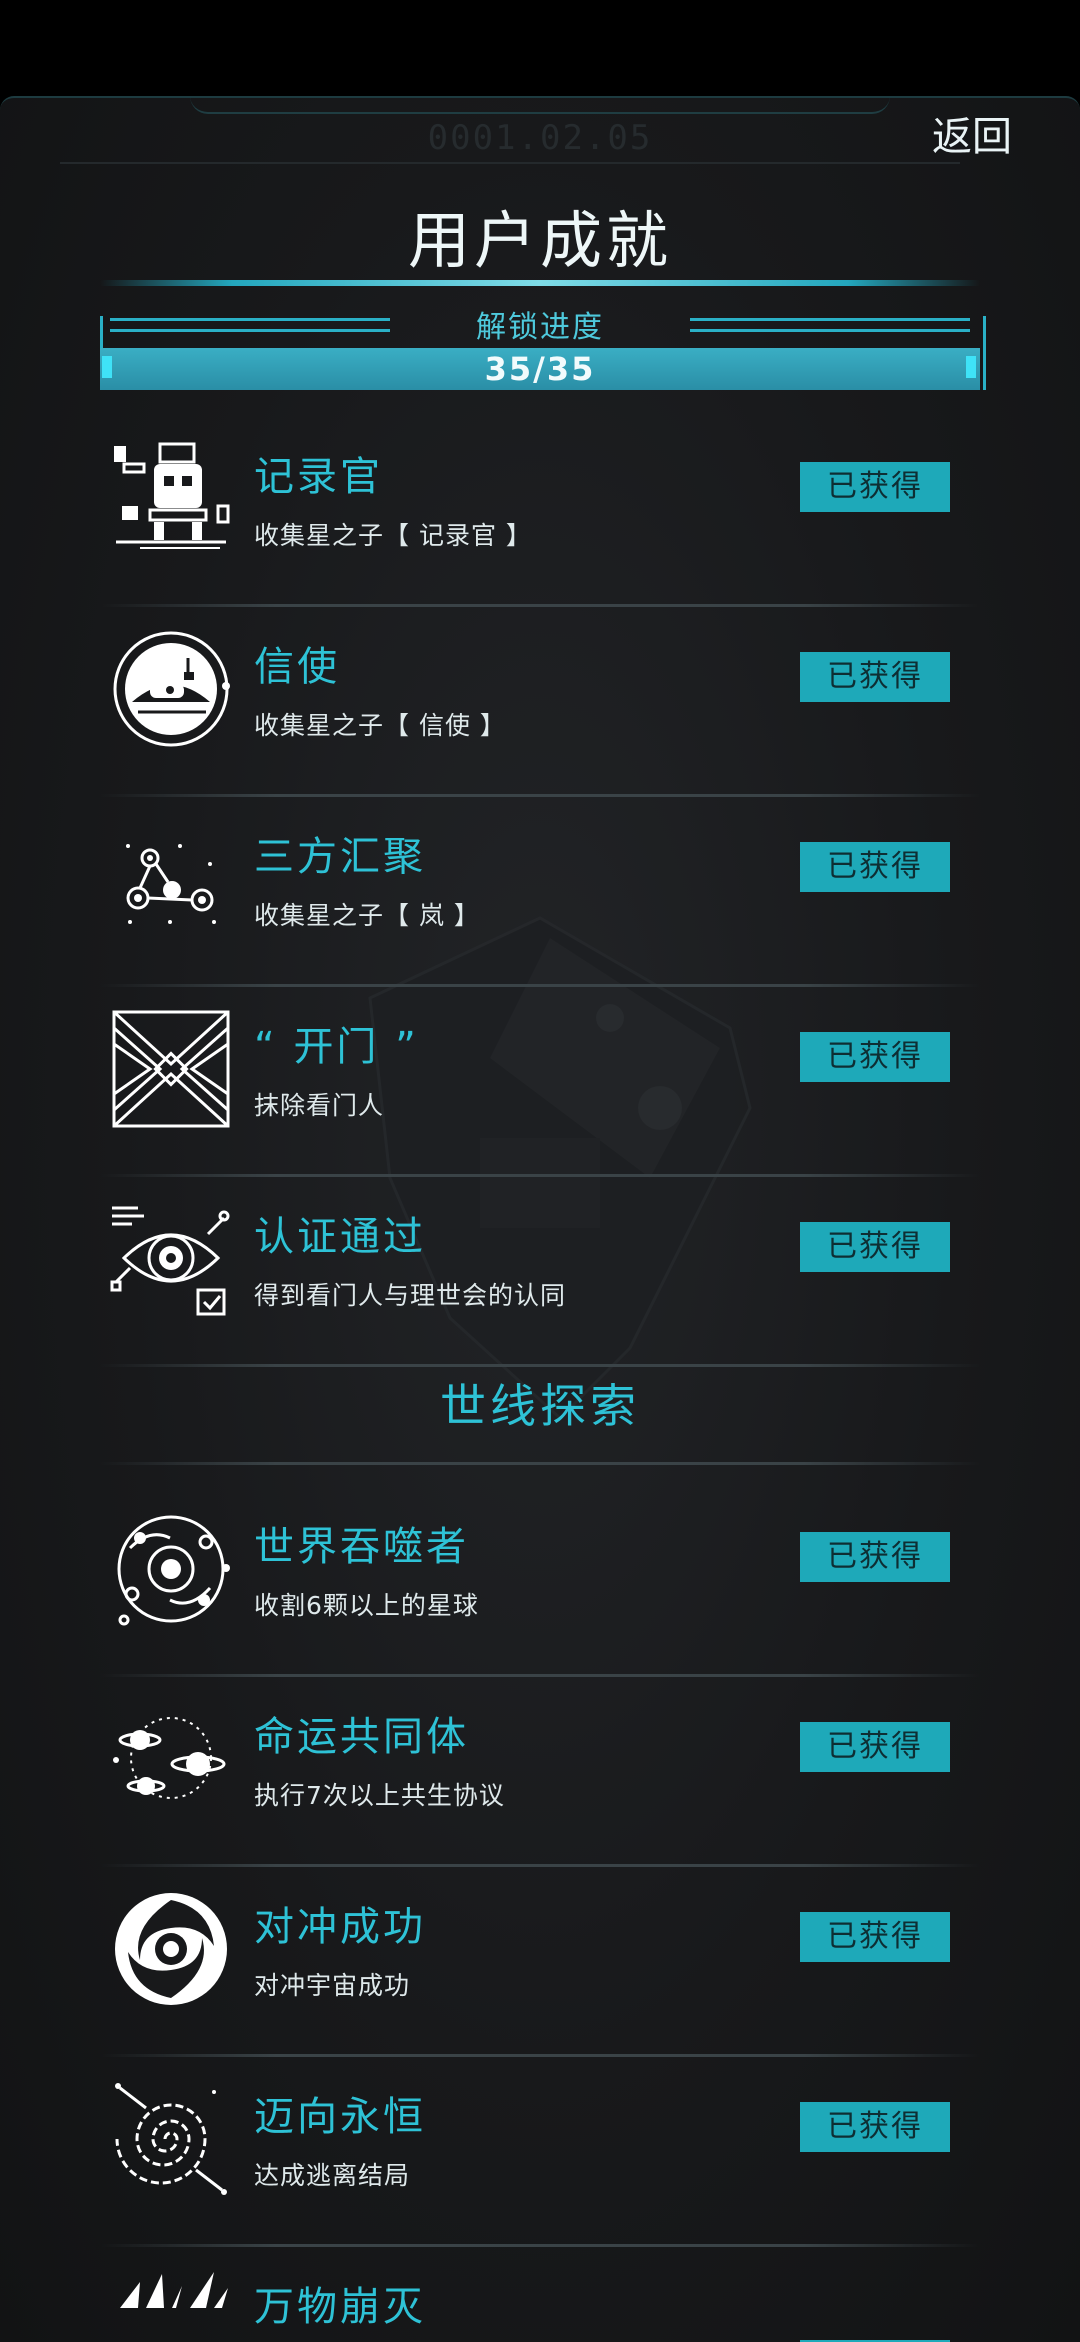 This screenshot has width=1080, height=2342. Describe the element at coordinates (340, 2307) in the screenshot. I see `achievement-name: 万物崩灭` at that location.